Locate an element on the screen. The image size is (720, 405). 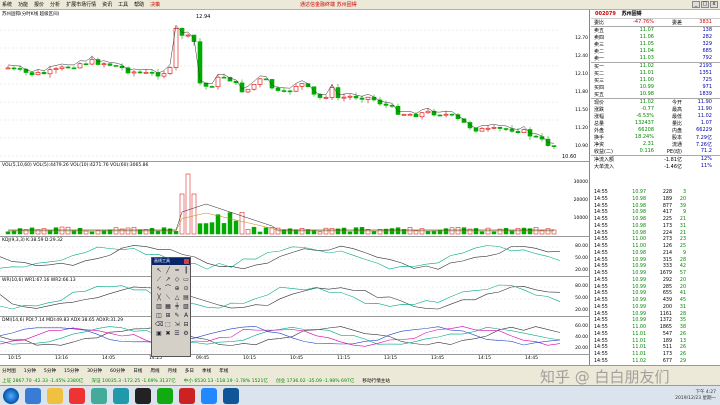
menu-item-news: 资讯 is located at coordinates (107, 4).